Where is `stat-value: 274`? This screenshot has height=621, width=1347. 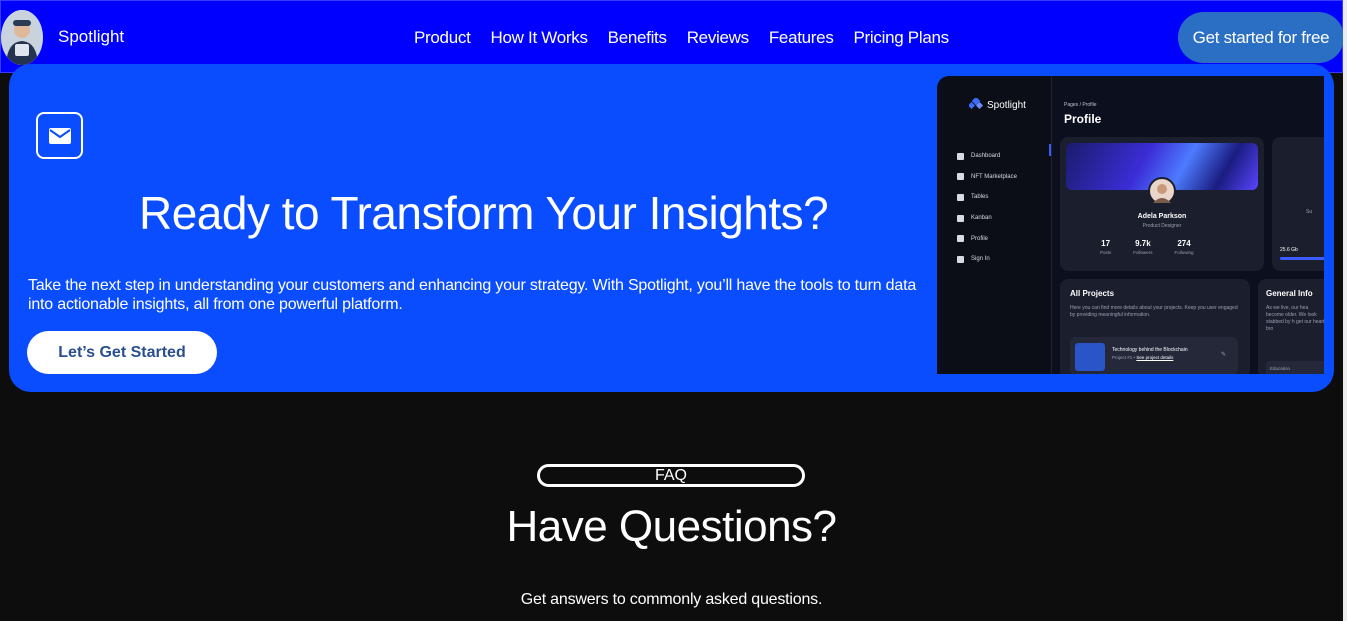
stat-value: 274 is located at coordinates (1184, 243).